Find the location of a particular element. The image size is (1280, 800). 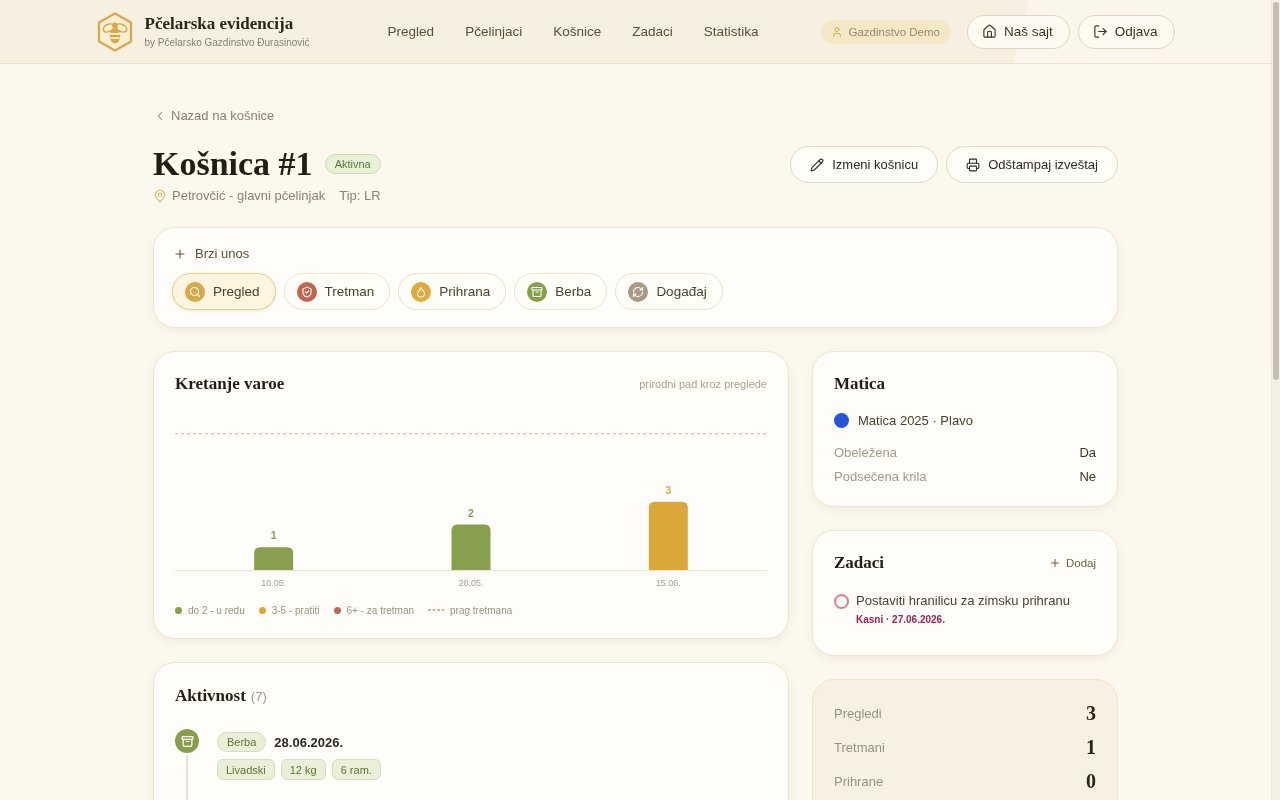

type-badge: Berba is located at coordinates (242, 742).